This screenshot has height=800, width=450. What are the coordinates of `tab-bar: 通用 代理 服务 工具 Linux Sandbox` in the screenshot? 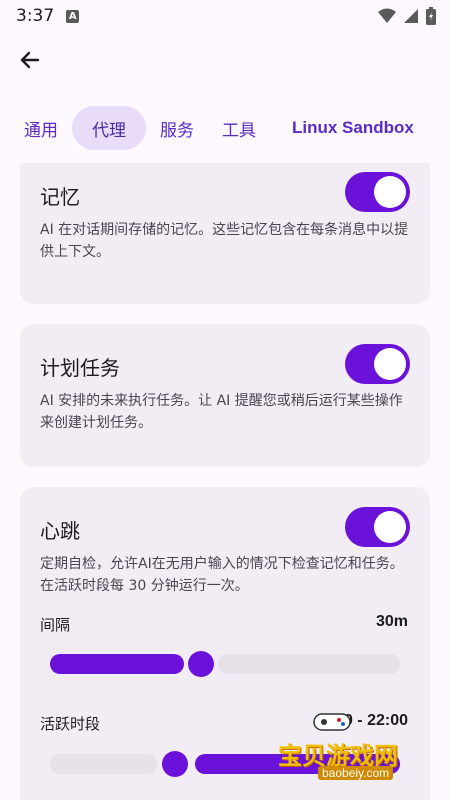 It's located at (225, 128).